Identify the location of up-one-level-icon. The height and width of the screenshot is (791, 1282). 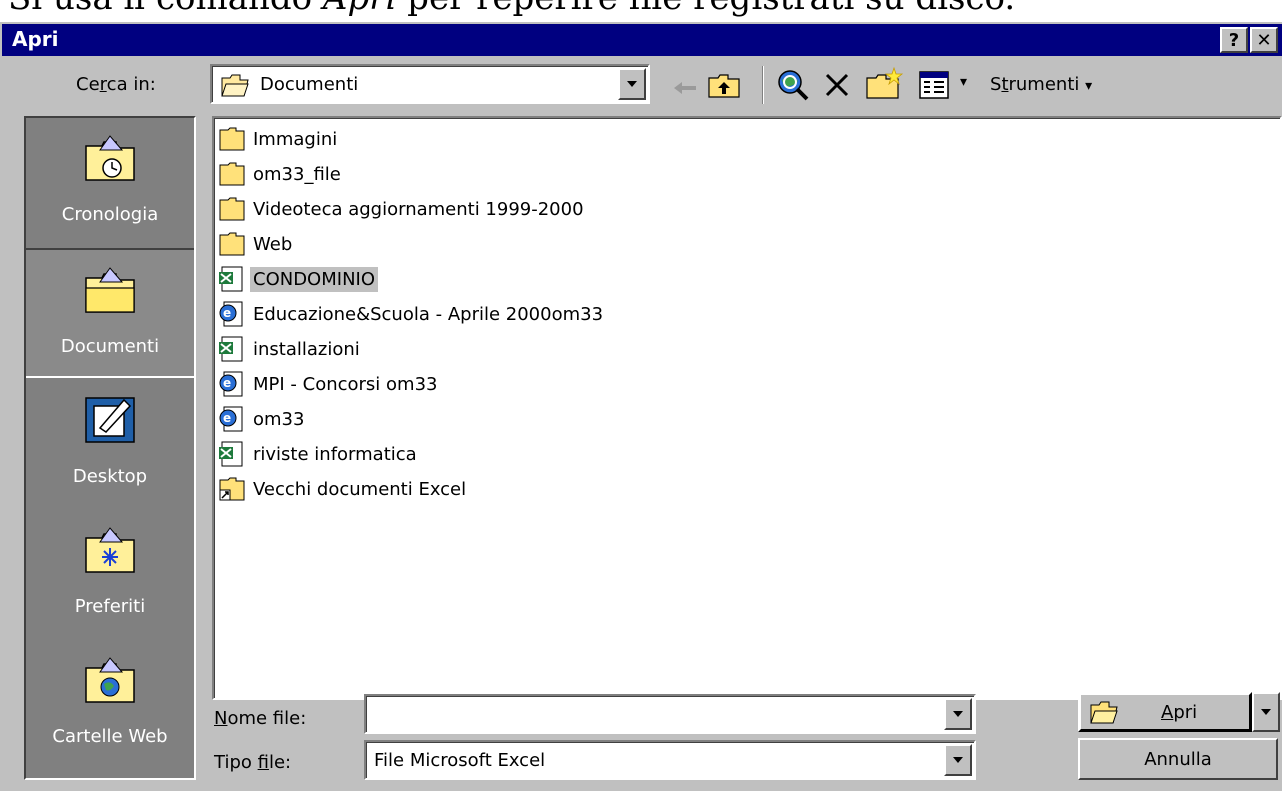
(724, 85).